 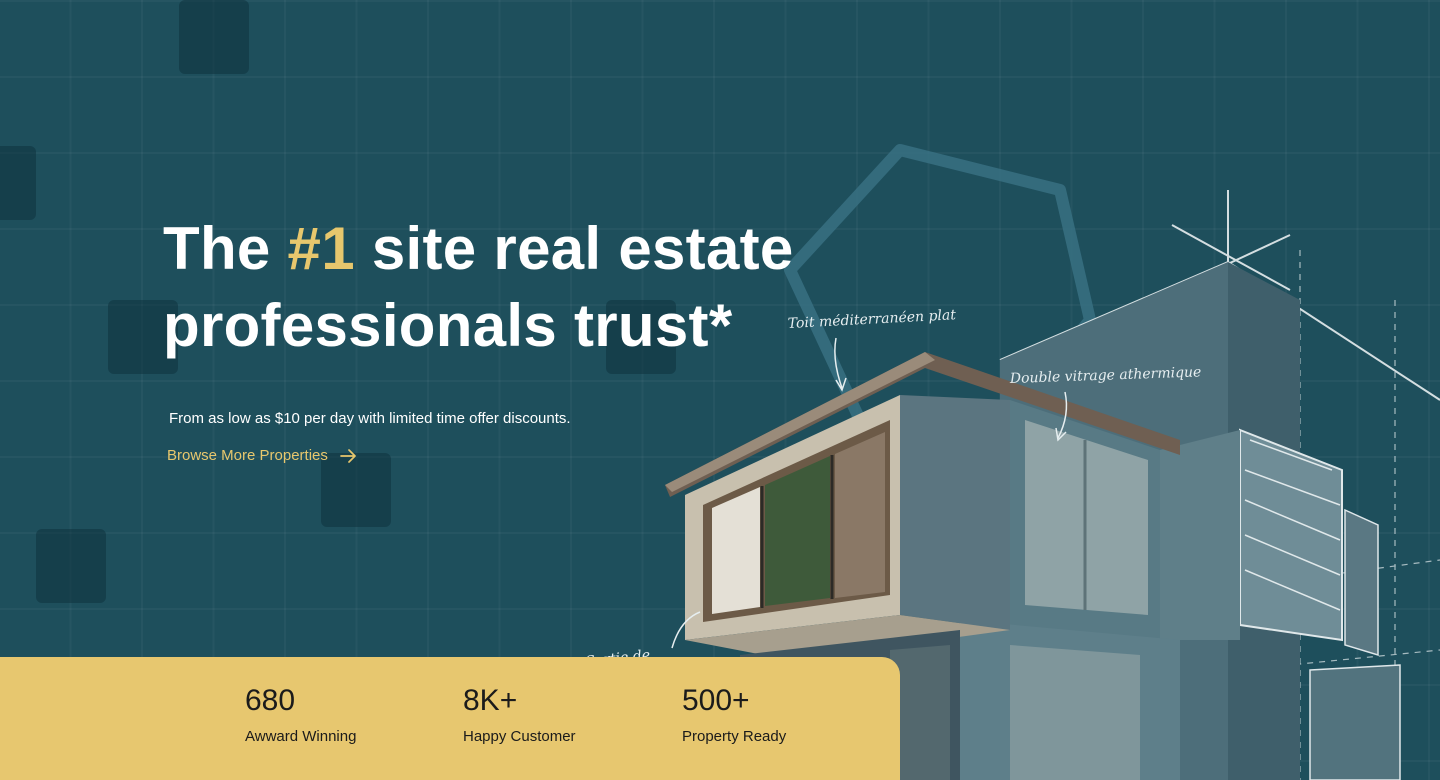 What do you see at coordinates (716, 700) in the screenshot?
I see `stat-value: 500+` at bounding box center [716, 700].